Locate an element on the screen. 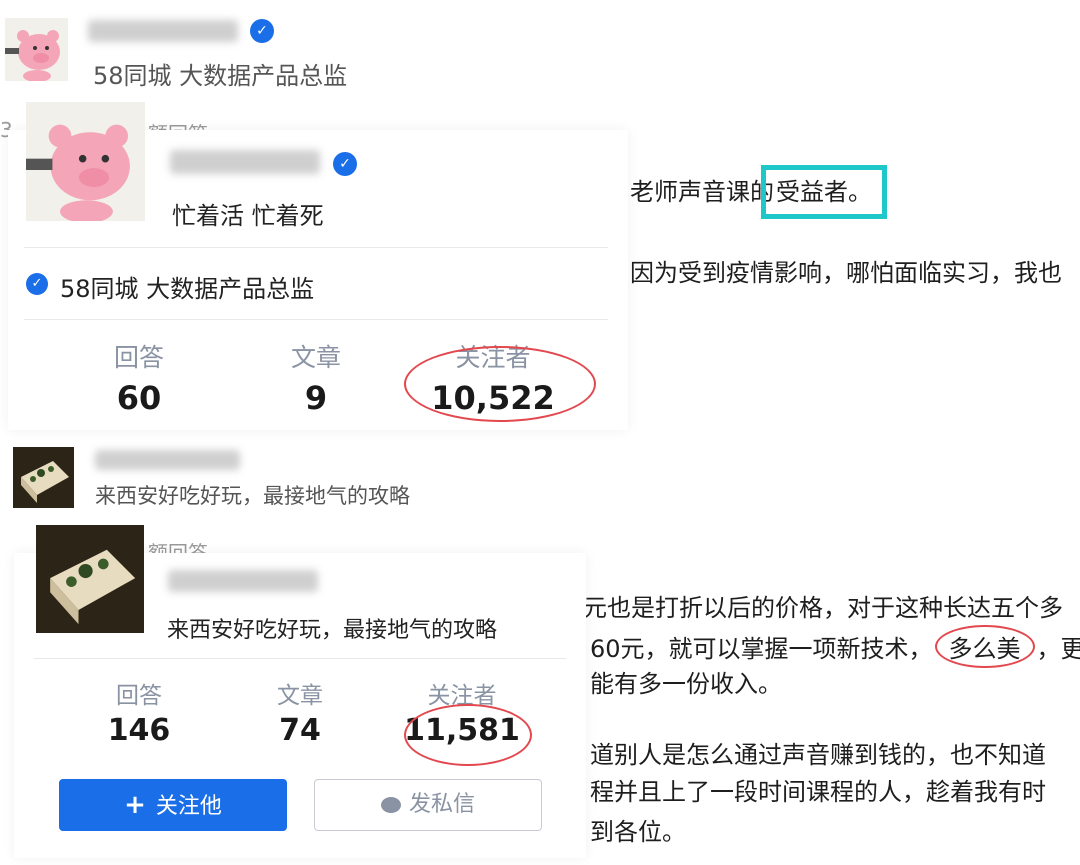 This screenshot has height=865, width=1080. article-text: ，更 is located at coordinates (1058, 649).